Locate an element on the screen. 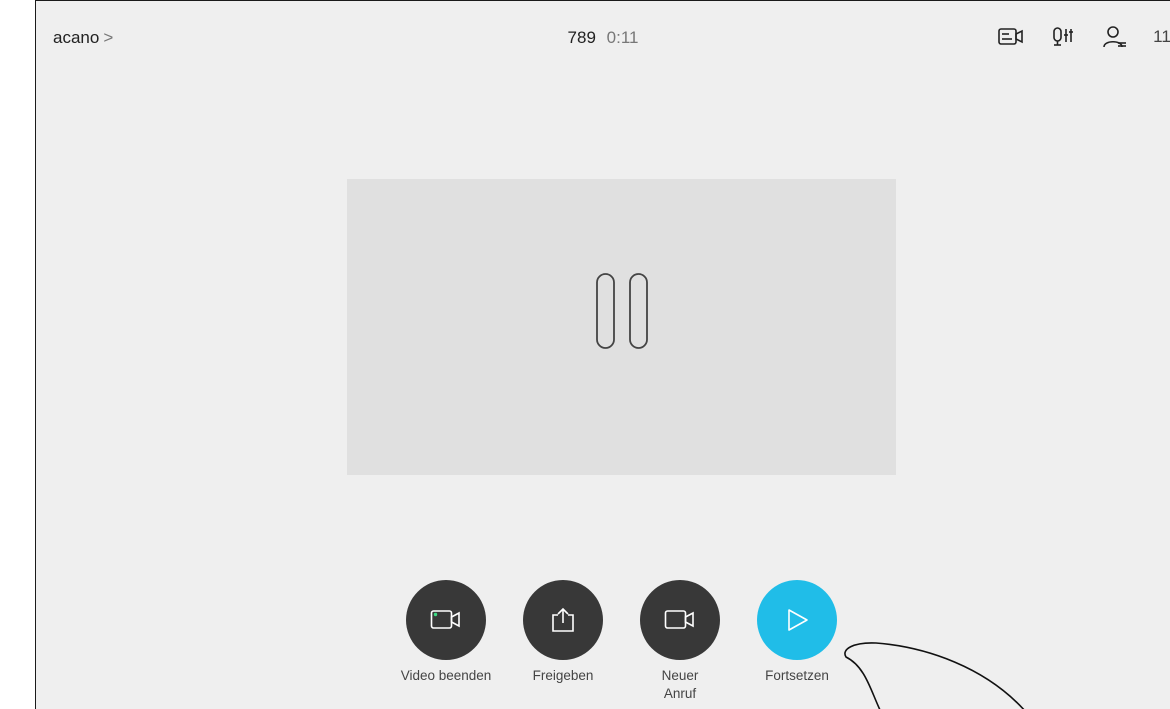 The image size is (1170, 709). top-right-controls: 11:2 is located at coordinates (1083, 37).